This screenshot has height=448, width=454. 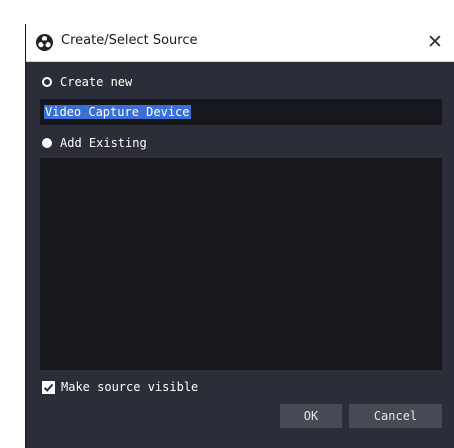 I want to click on source-name-input: Video Capture Device, so click(x=241, y=112).